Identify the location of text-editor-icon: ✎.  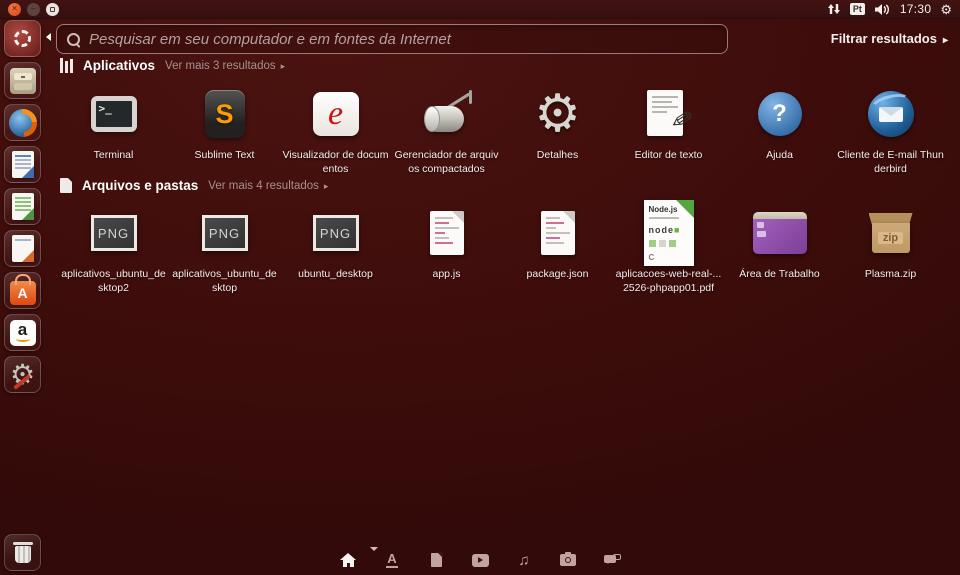
(670, 114).